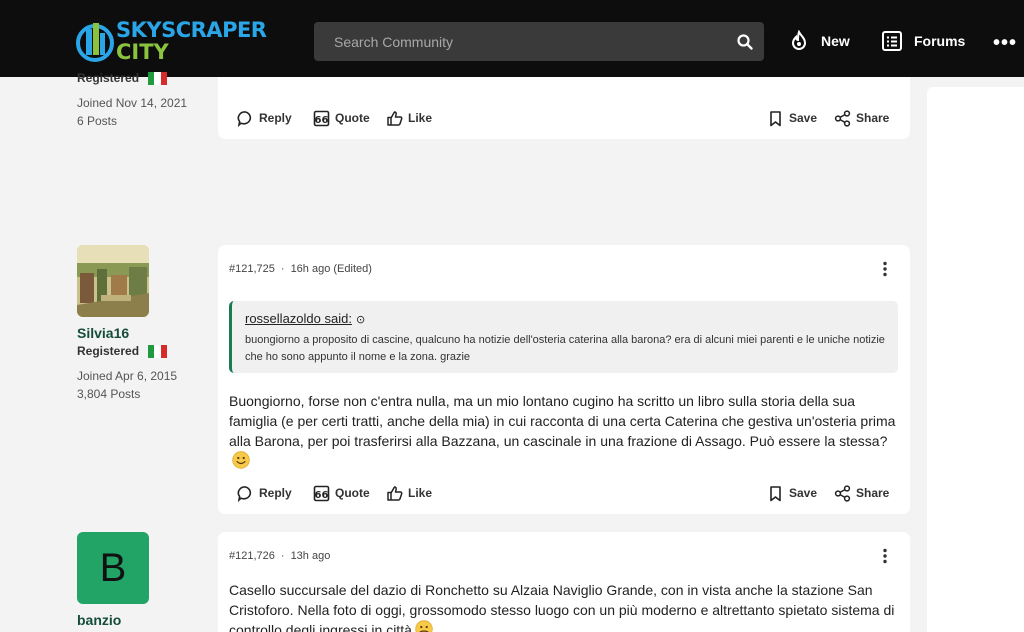 The height and width of the screenshot is (632, 1024). I want to click on post-card: Reply 66 Quote Like Save Share, so click(564, 108).